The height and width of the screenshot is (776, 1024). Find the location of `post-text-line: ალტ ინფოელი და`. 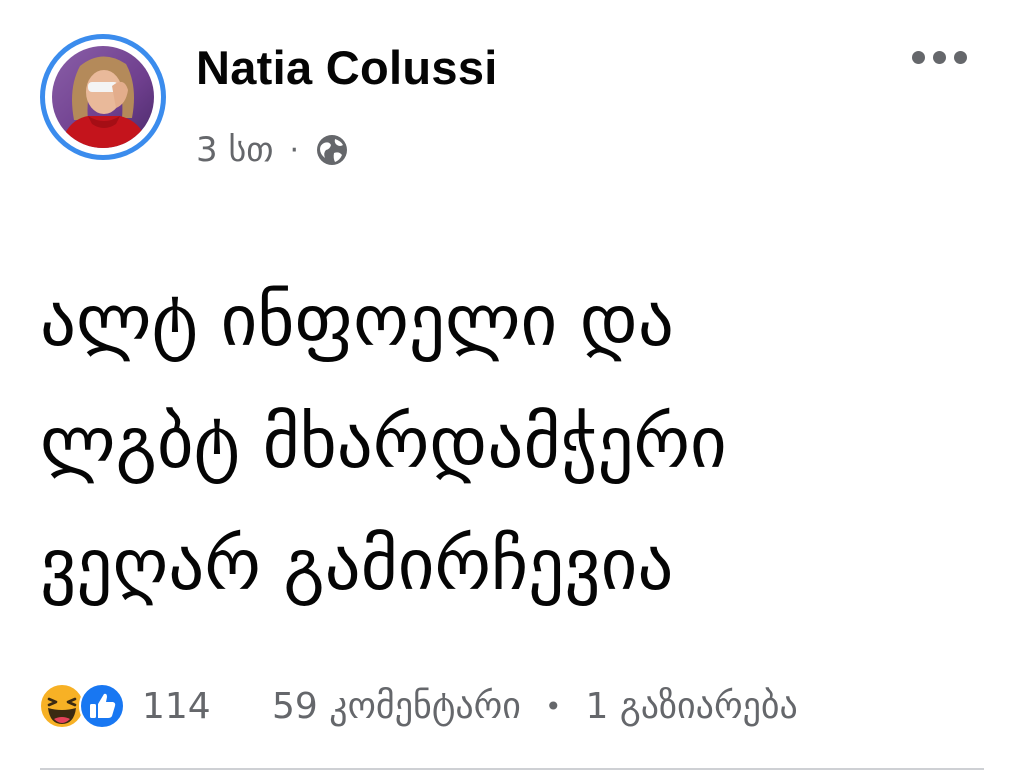

post-text-line: ალტ ინფოელი და is located at coordinates (357, 320).